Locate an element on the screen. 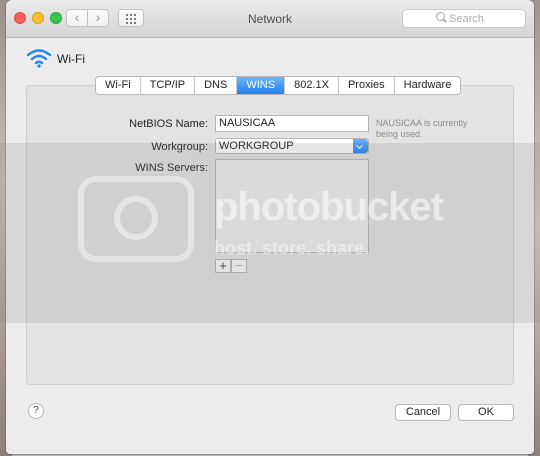 The width and height of the screenshot is (540, 456). ok-button: OK is located at coordinates (486, 412).